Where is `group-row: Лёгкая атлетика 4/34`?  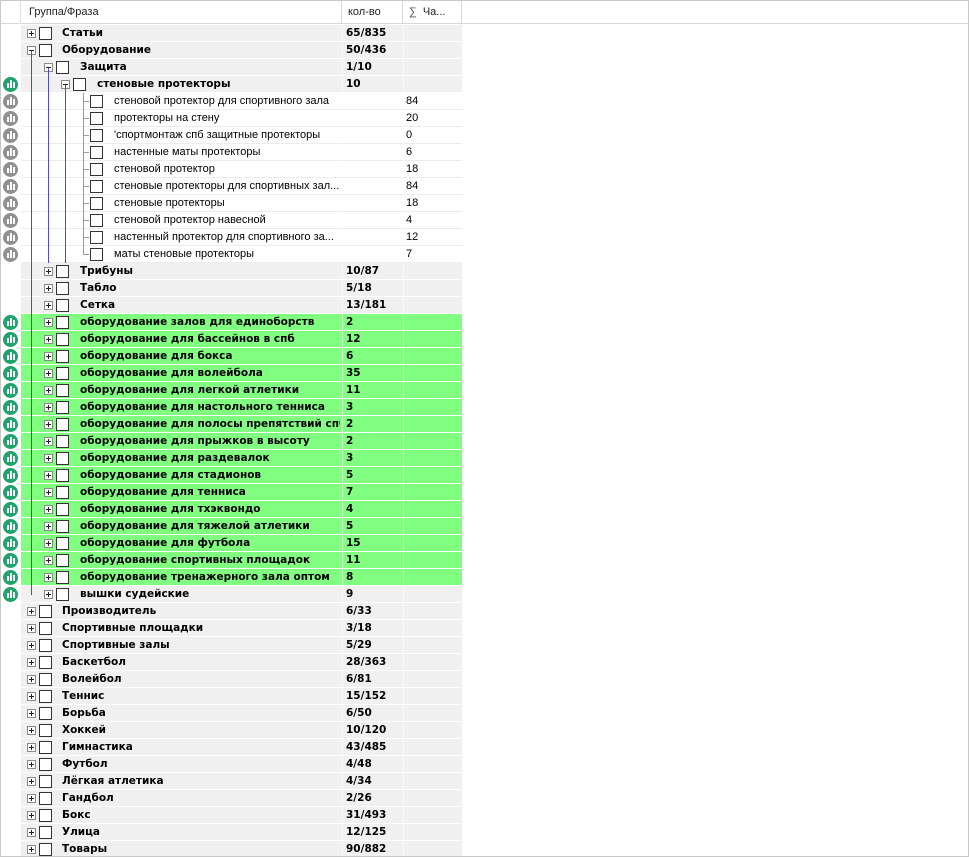 group-row: Лёгкая атлетика 4/34 is located at coordinates (484, 781).